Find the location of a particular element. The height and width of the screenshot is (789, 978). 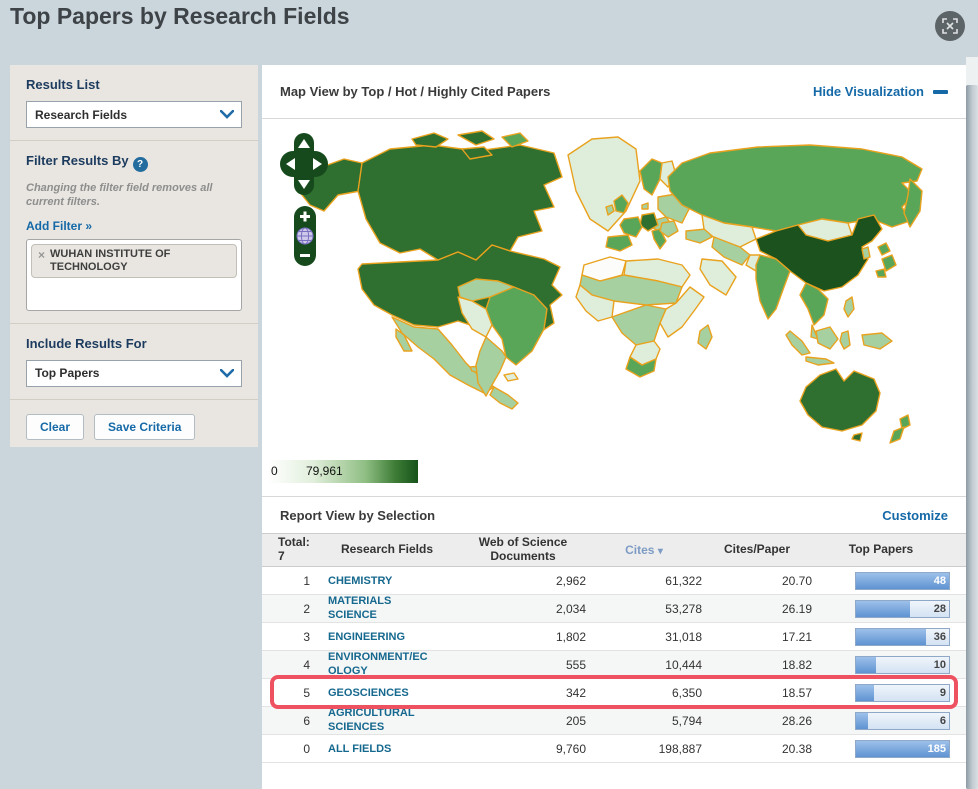

vertical-scrollbar is located at coordinates (972, 423).